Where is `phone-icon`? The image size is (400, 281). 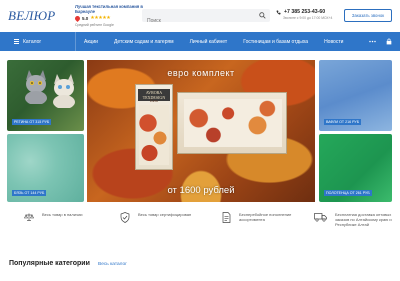
phone-icon is located at coordinates (278, 12).